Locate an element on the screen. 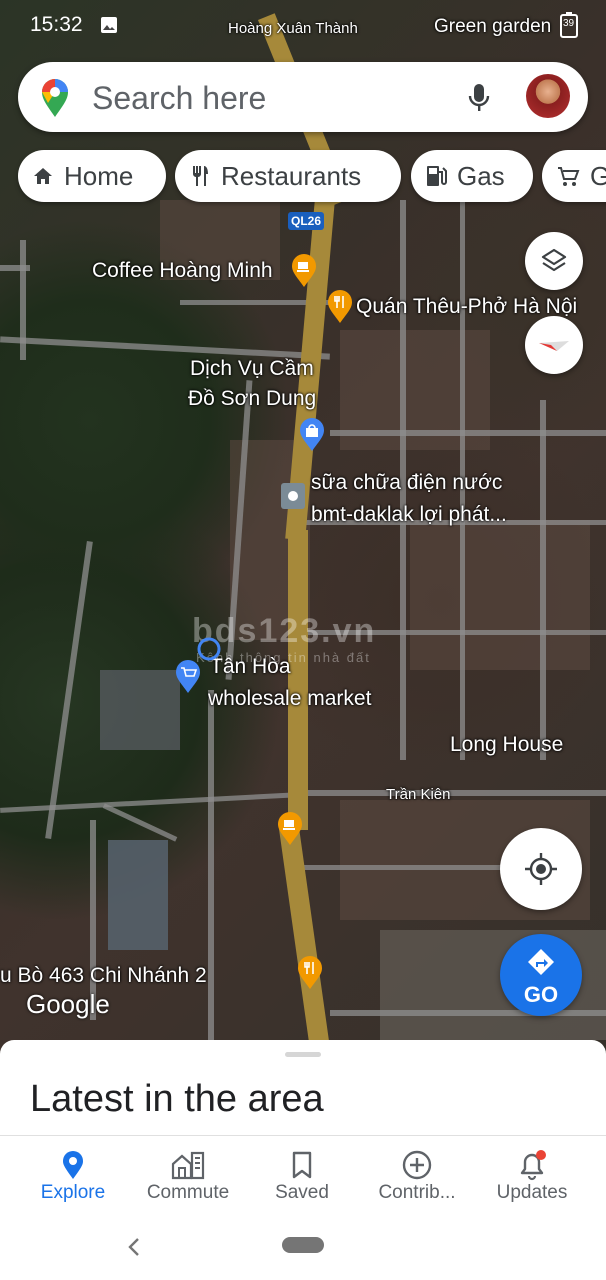 This screenshot has width=606, height=1280. poi-label-long-house: Long House is located at coordinates (506, 745).